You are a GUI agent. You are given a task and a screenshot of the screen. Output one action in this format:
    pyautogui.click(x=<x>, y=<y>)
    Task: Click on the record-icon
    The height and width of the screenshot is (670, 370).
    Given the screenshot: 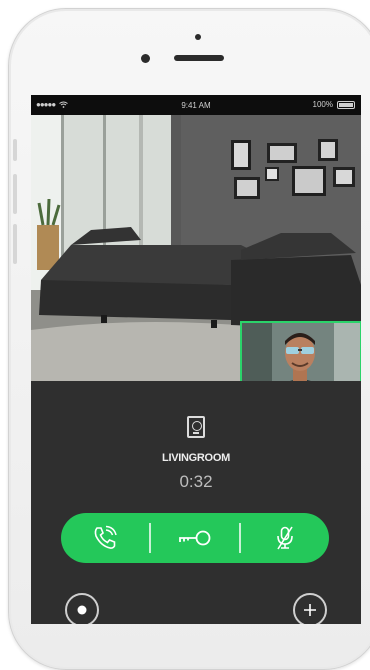 What is the action you would take?
    pyautogui.click(x=82, y=610)
    